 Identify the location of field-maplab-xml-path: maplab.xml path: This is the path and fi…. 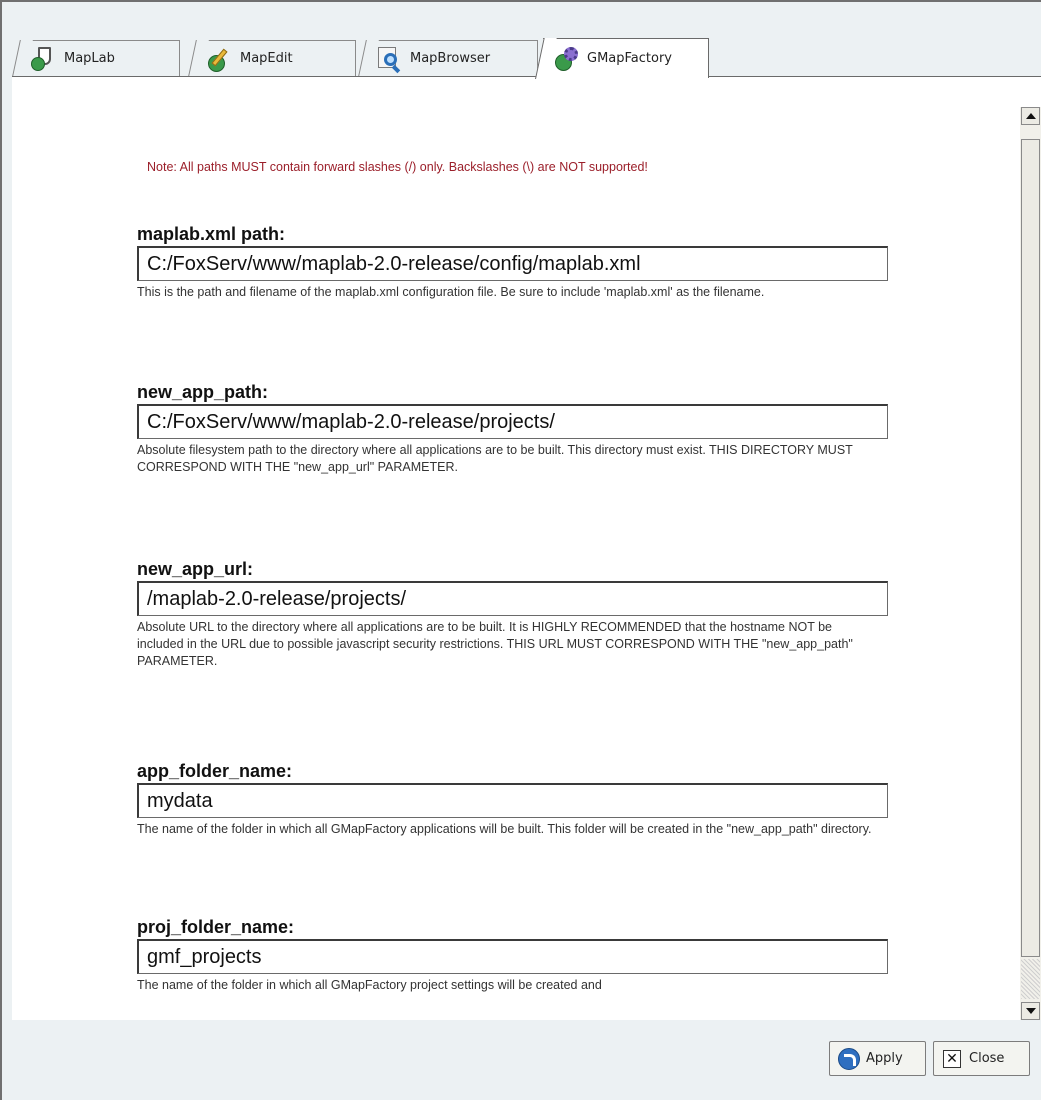
(517, 262).